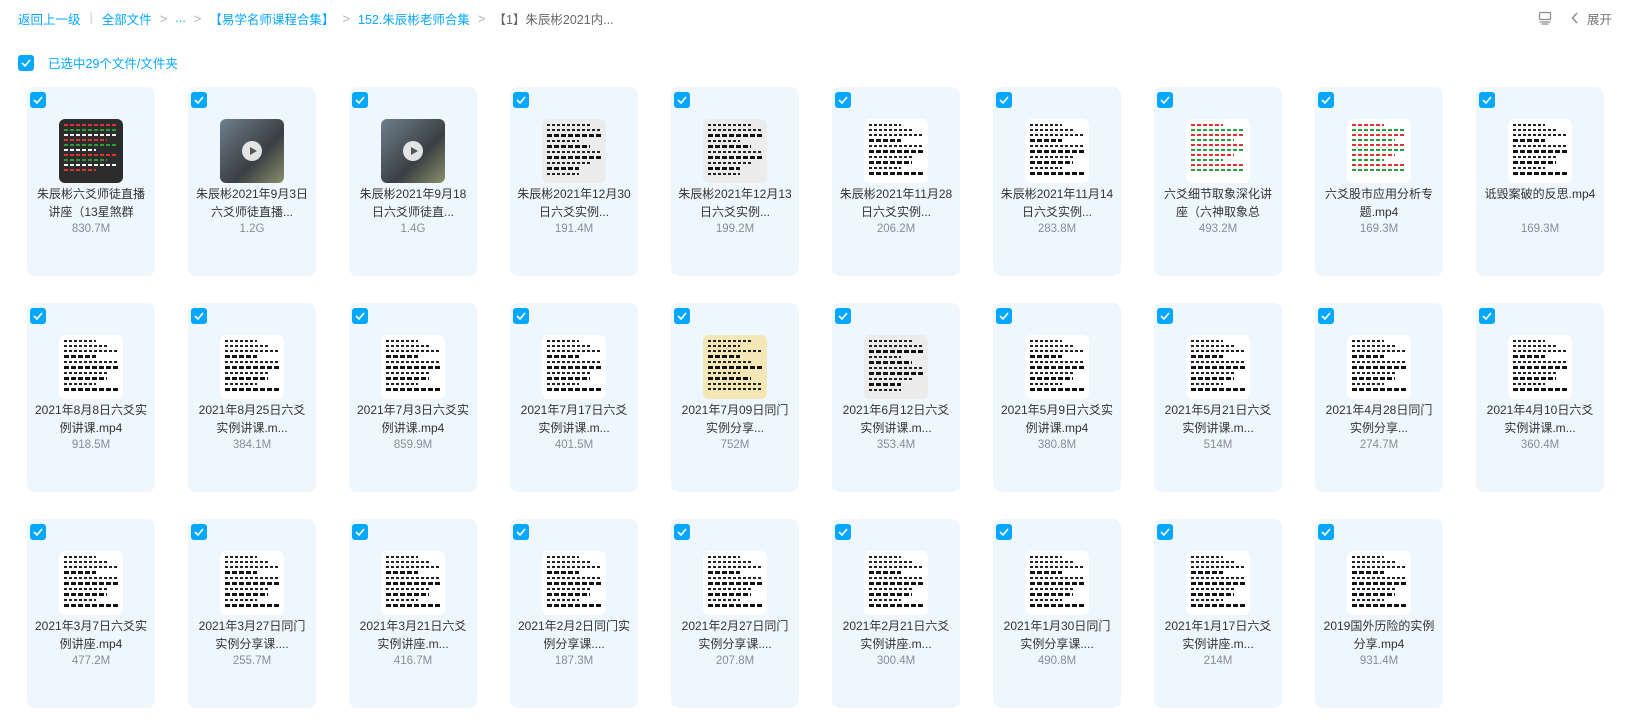 The width and height of the screenshot is (1634, 724). What do you see at coordinates (1379, 635) in the screenshot?
I see `file-name: 2019国外历险的实例分享.mp4` at bounding box center [1379, 635].